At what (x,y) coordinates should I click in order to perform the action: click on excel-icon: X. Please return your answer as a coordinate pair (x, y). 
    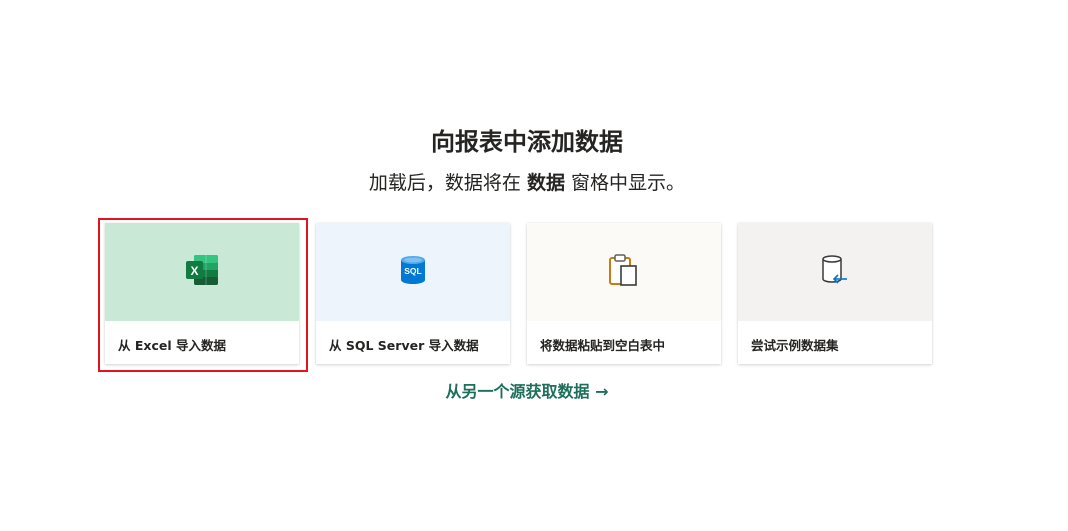
    Looking at the image, I should click on (202, 272).